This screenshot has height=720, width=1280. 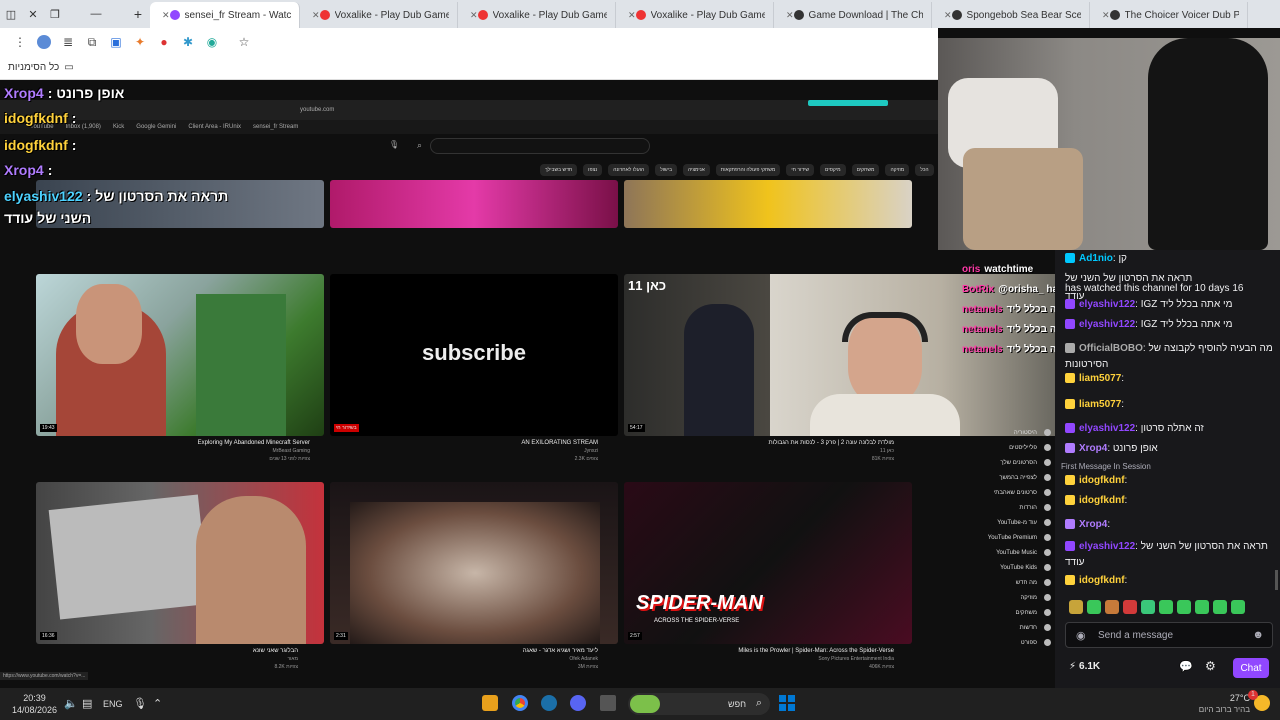 I want to click on yt-chip: מיקסים, so click(x=833, y=170).